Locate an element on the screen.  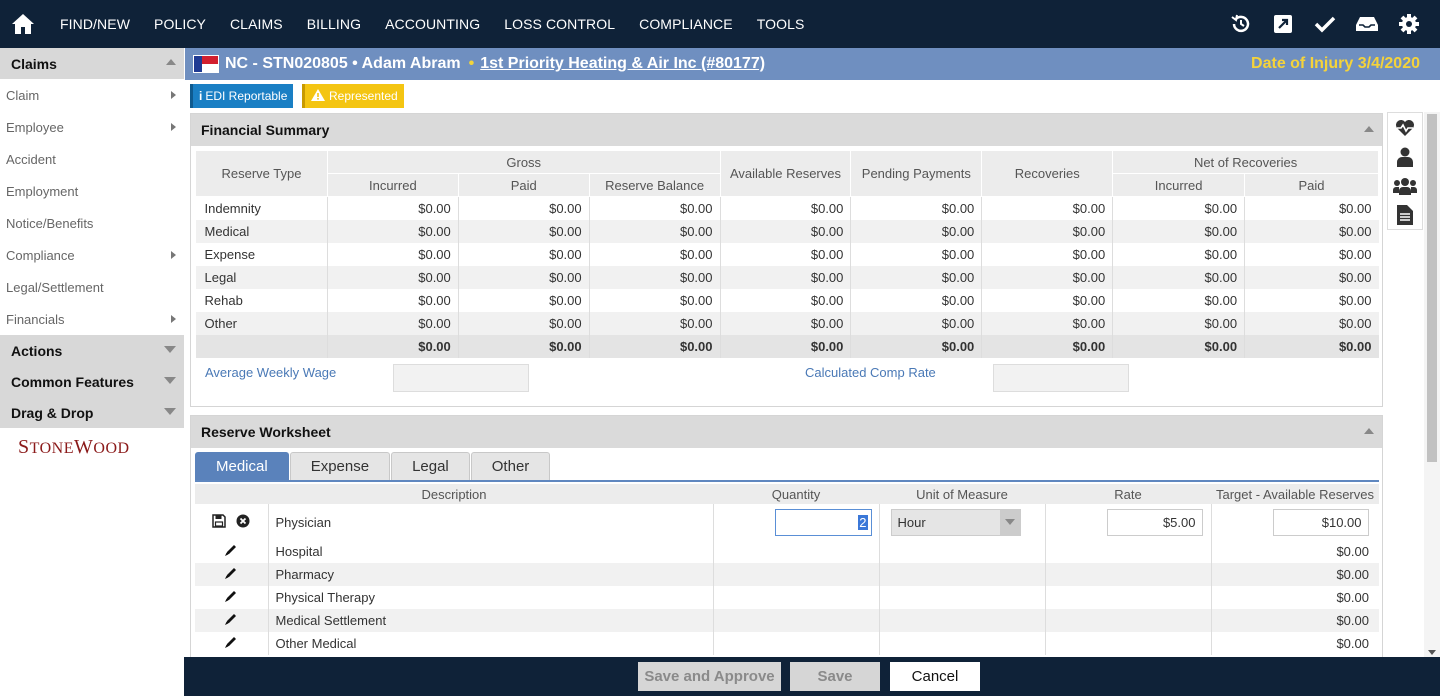
date-of-injury-value: 3/4/2020 is located at coordinates (1388, 63).